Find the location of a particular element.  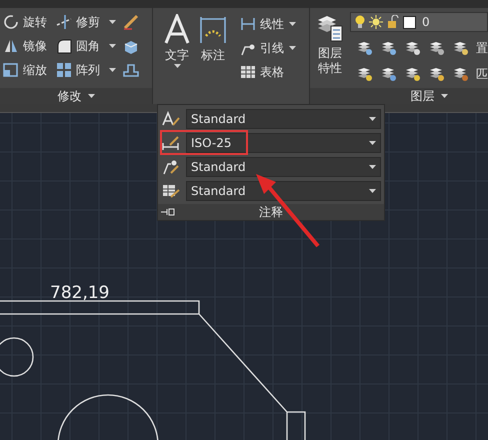

dimension-text: 782,19 is located at coordinates (80, 293).